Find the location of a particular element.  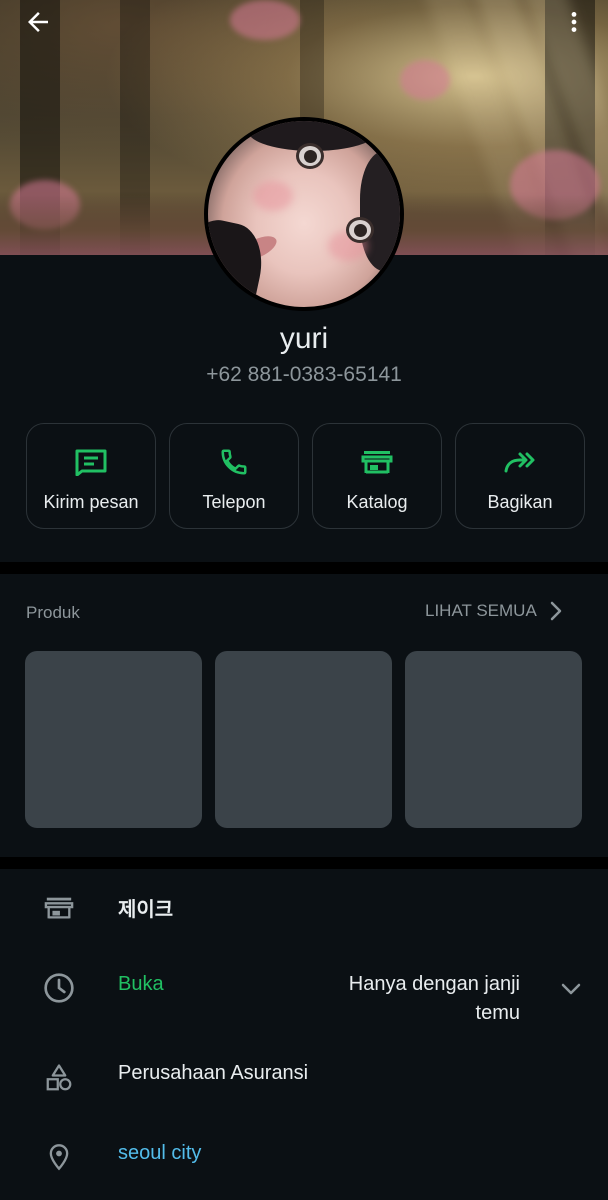

more-vert-icon is located at coordinates (574, 22).